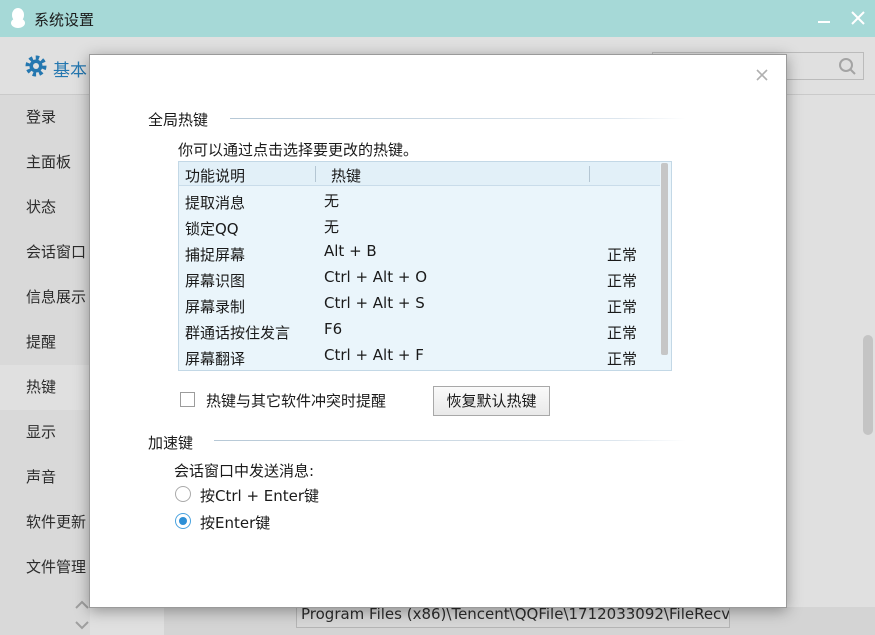 Image resolution: width=875 pixels, height=635 pixels. What do you see at coordinates (491, 401) in the screenshot?
I see `restore-default-hotkeys-button: 恢复默认热键` at bounding box center [491, 401].